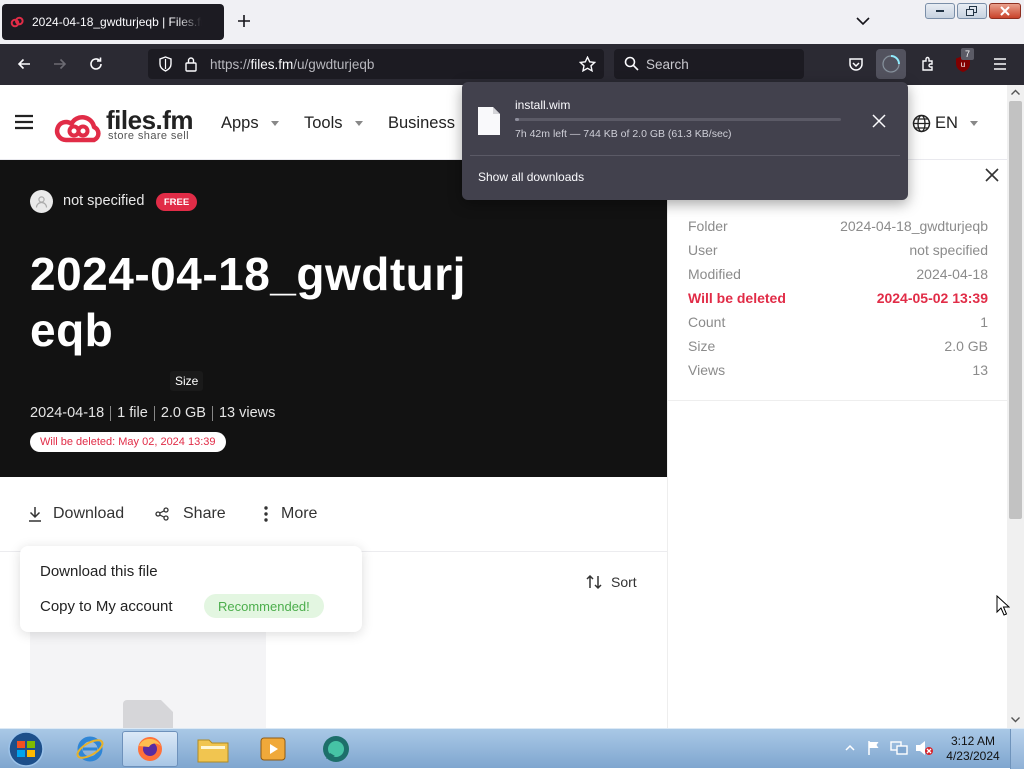 The width and height of the screenshot is (1024, 769). I want to click on reload-icon, so click(96, 64).